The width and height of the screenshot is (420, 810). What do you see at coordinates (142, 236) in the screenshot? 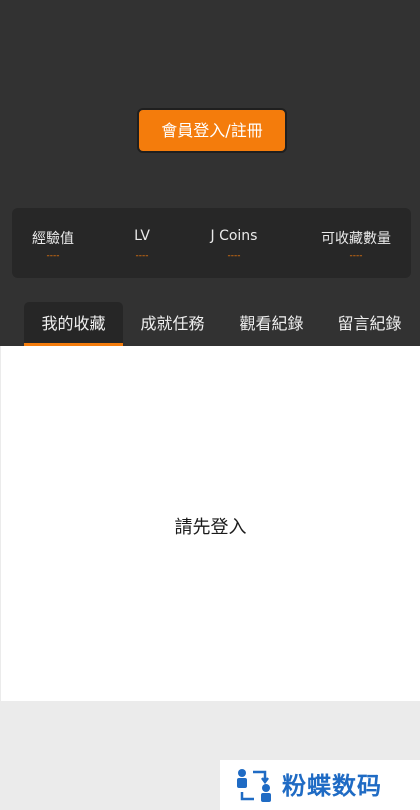
I see `stat-label: LV` at bounding box center [142, 236].